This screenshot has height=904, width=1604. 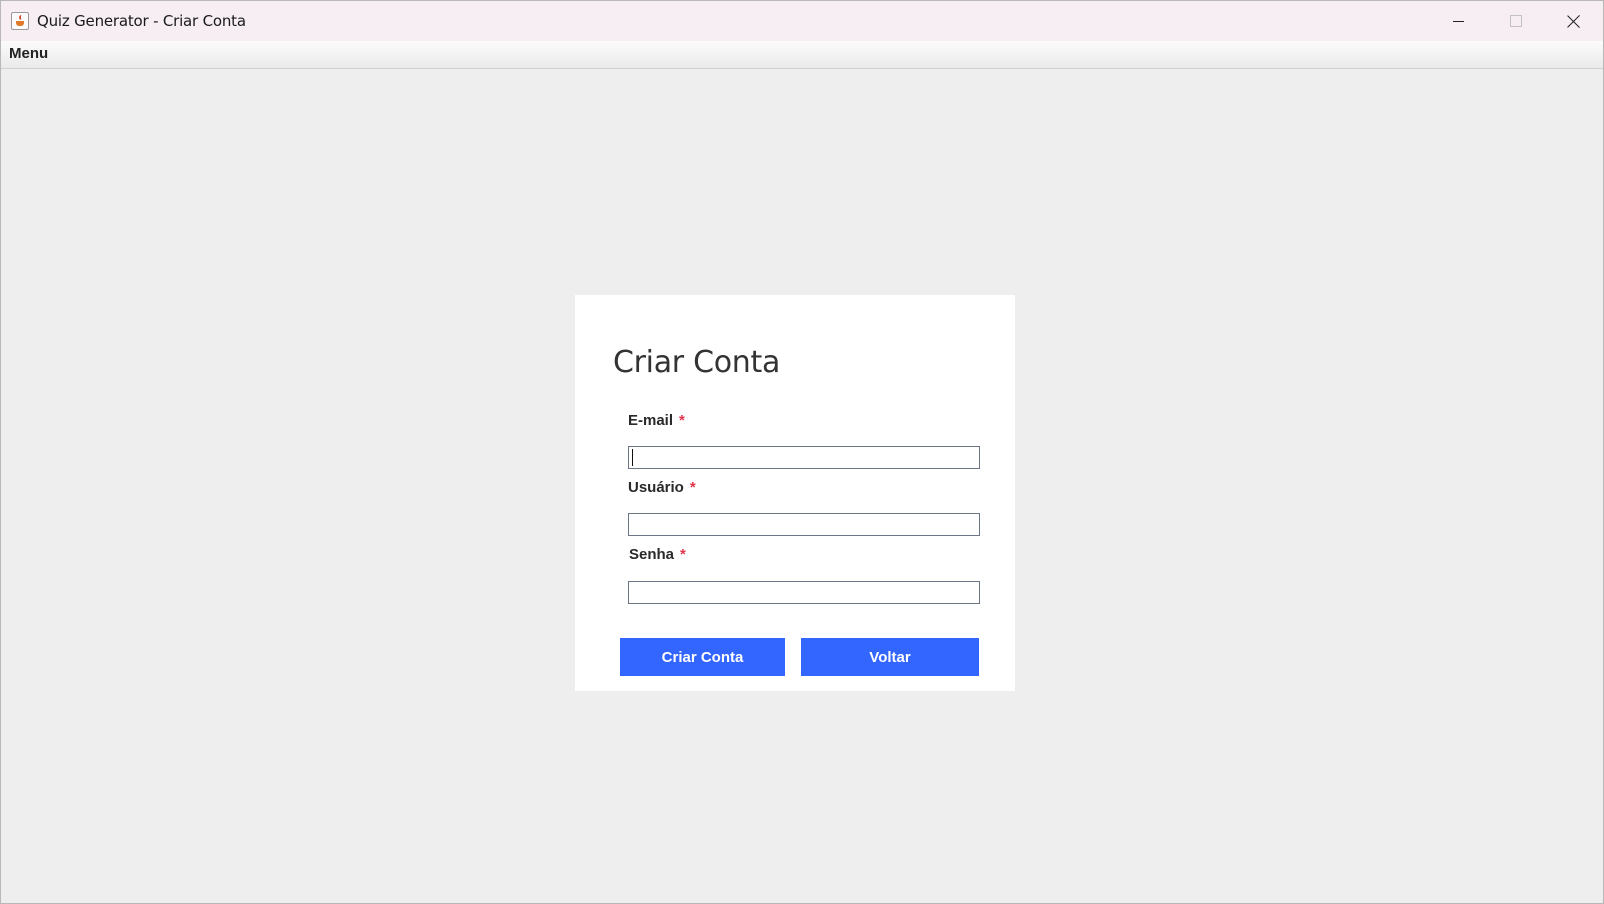 I want to click on back-button: Voltar, so click(x=890, y=657).